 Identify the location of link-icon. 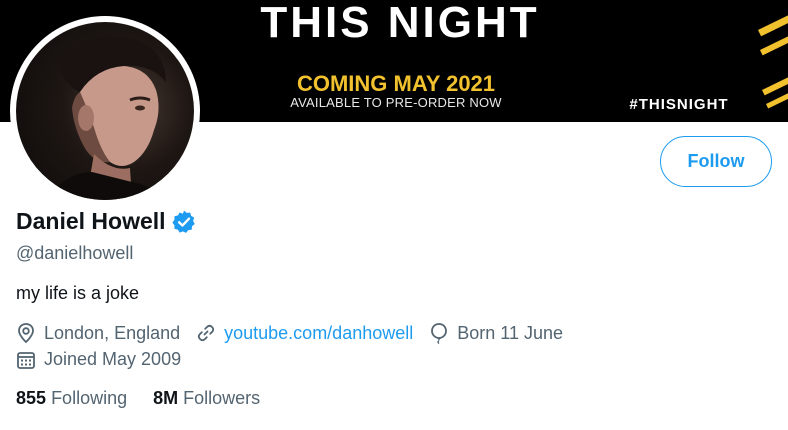
(206, 333).